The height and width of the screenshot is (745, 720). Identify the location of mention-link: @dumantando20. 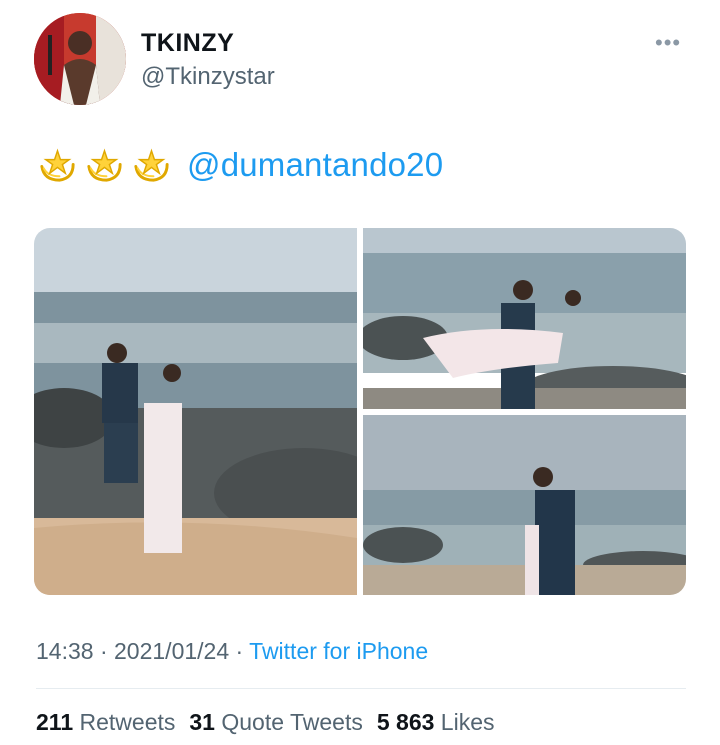
(315, 165).